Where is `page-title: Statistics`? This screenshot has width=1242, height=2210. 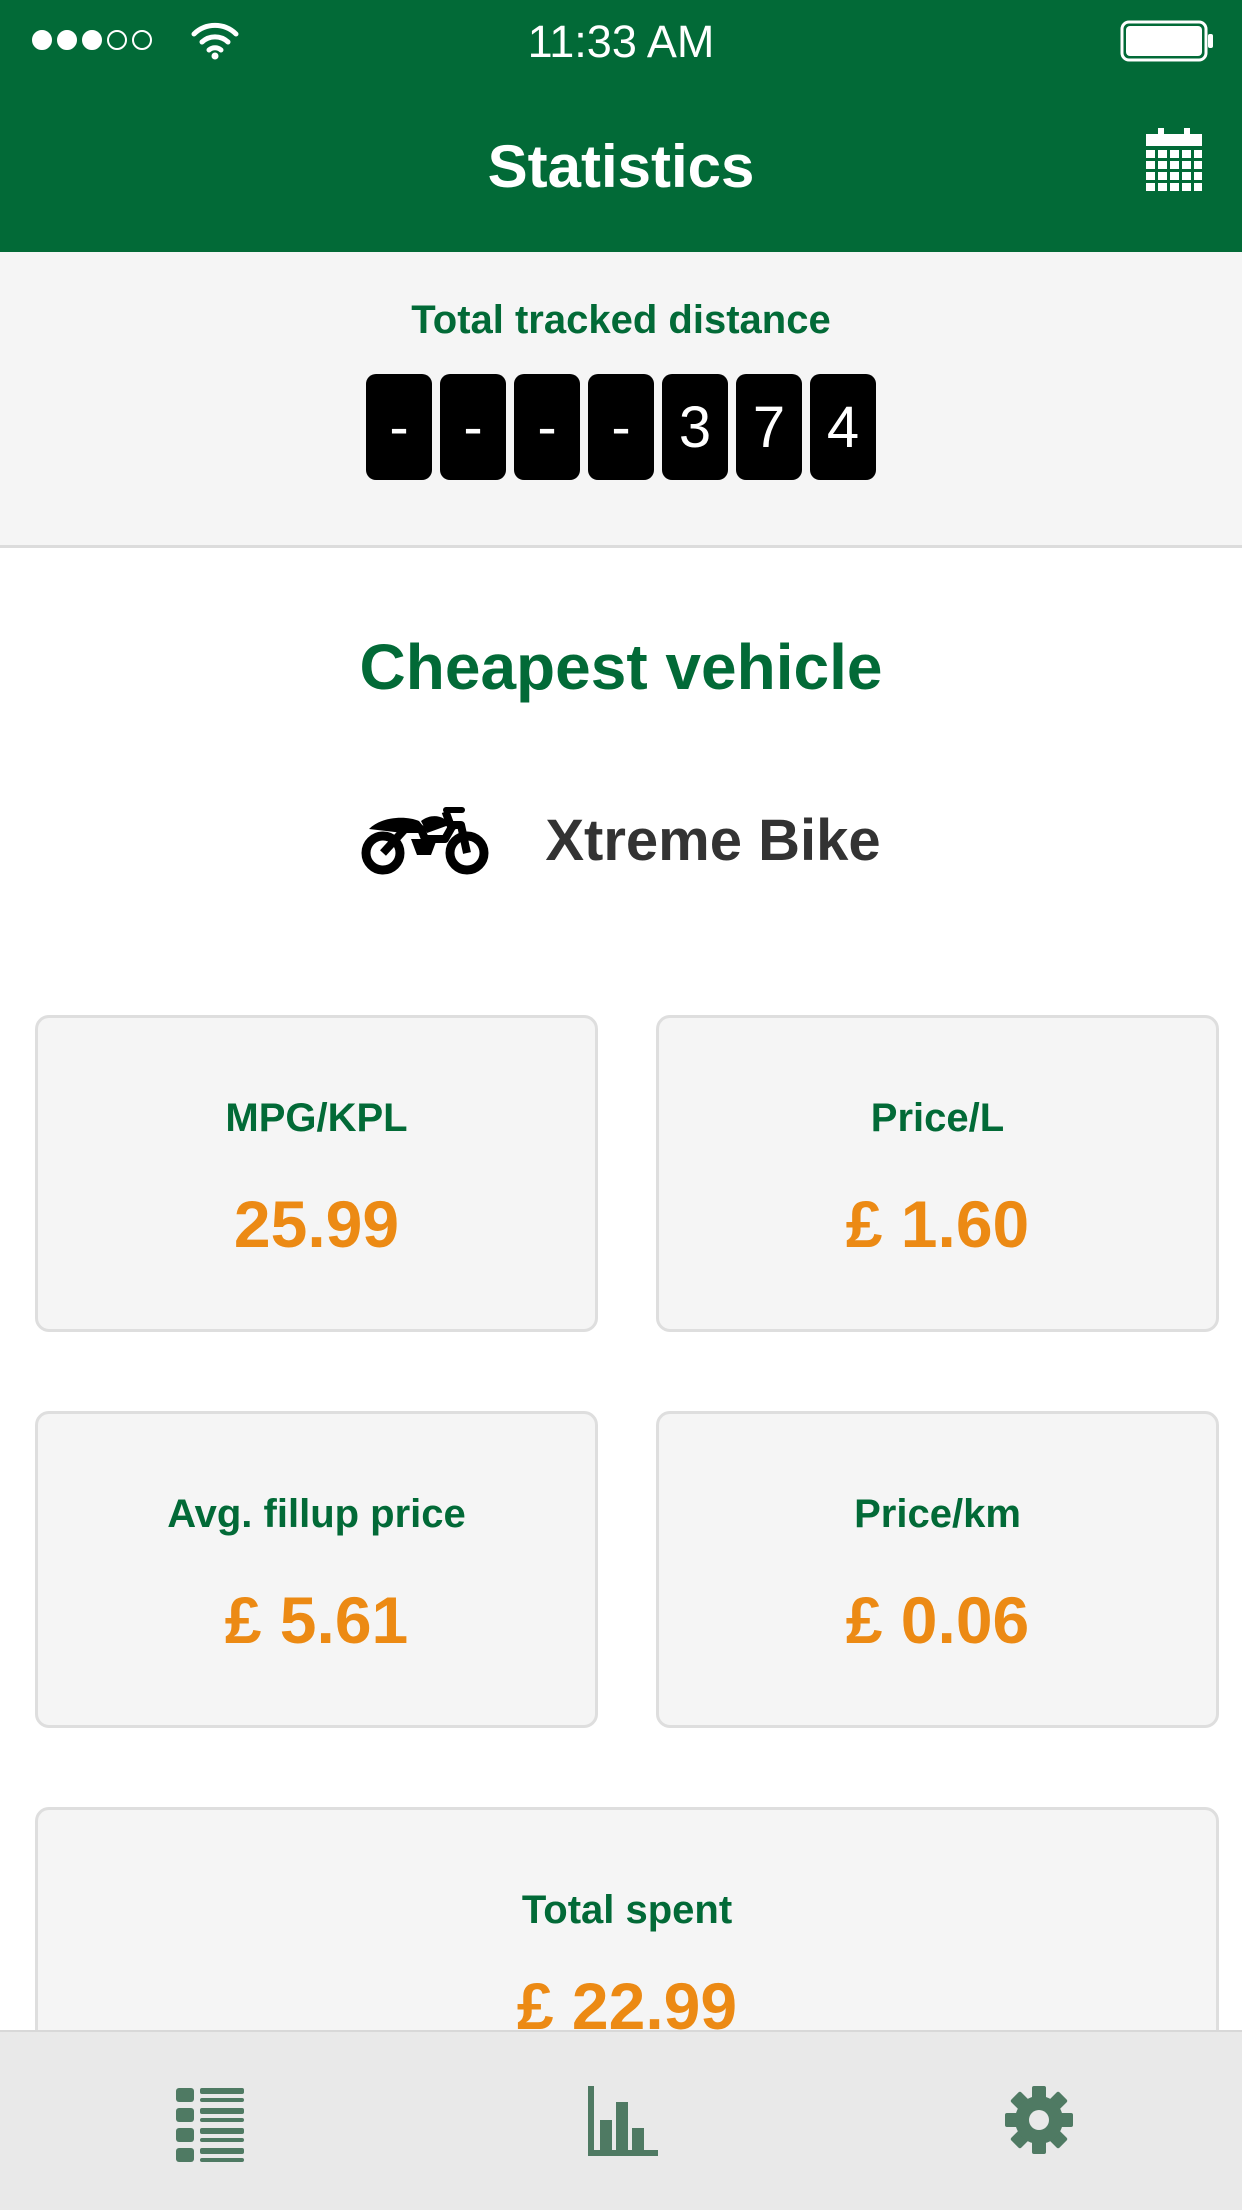
page-title: Statistics is located at coordinates (621, 166).